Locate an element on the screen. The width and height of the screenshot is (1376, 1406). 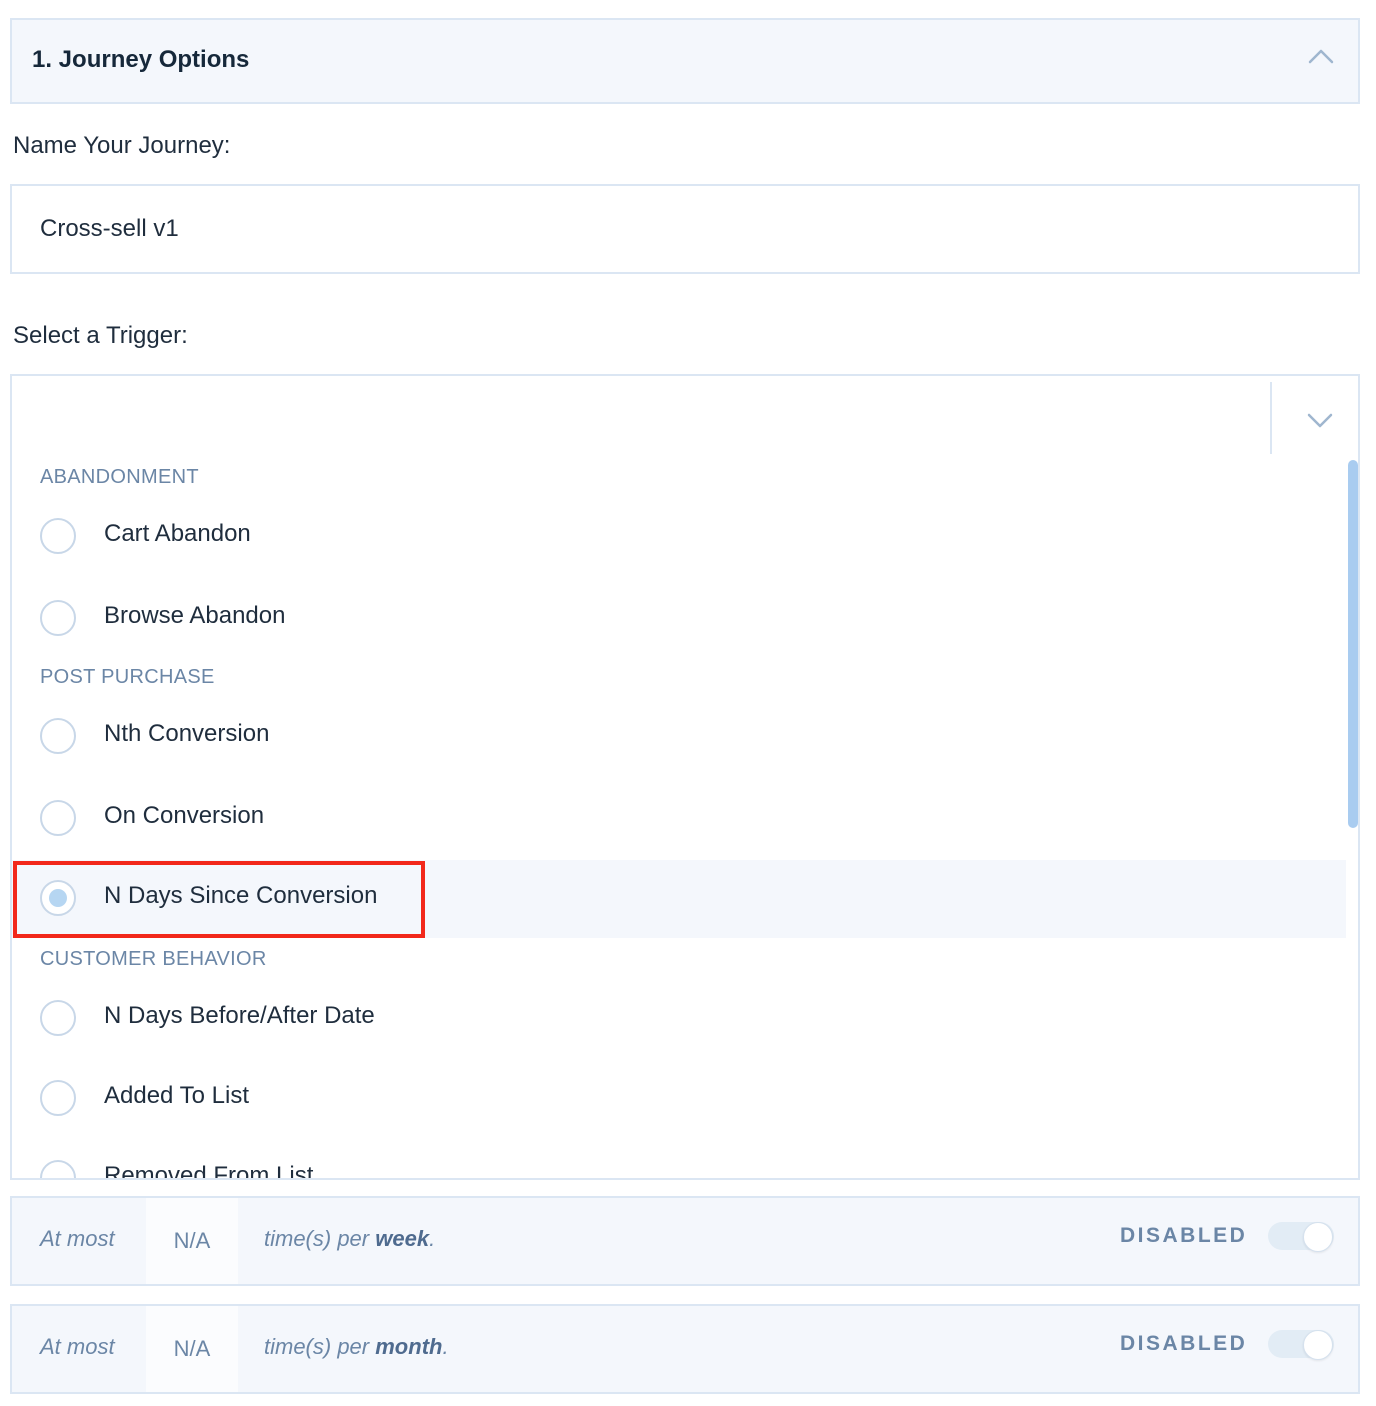
option-label: On Conversion is located at coordinates (184, 815).